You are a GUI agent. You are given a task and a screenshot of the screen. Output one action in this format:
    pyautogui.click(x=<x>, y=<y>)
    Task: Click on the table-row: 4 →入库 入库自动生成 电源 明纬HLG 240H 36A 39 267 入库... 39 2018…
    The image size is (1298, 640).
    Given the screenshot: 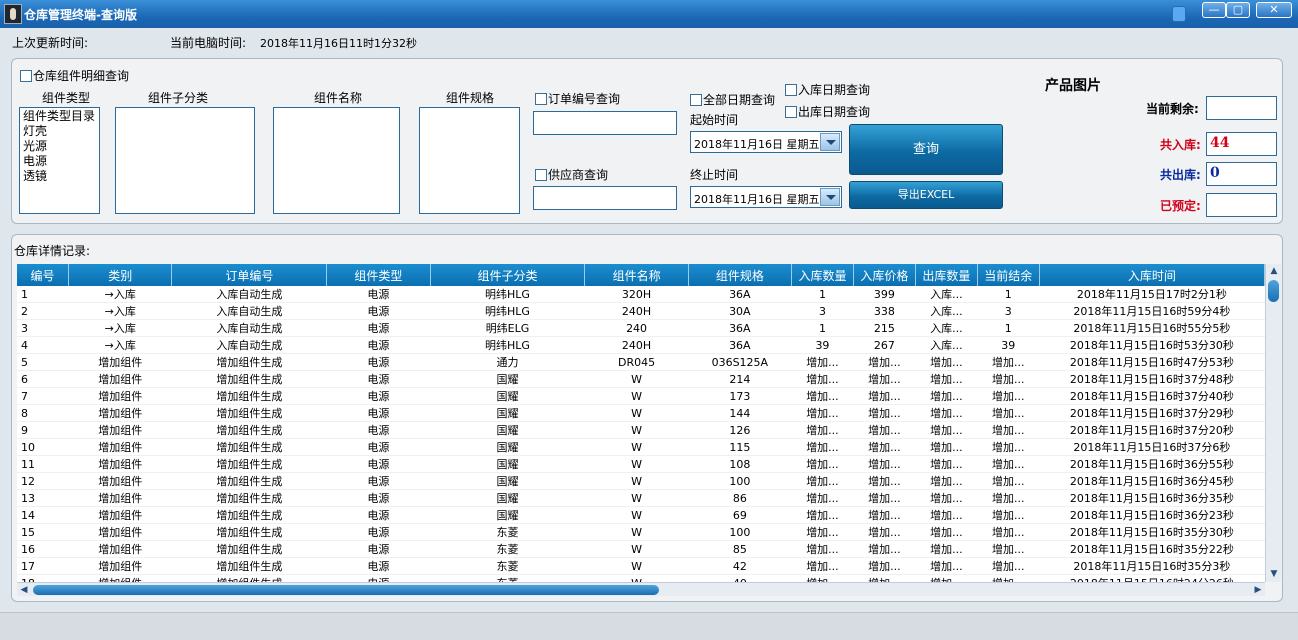 What is the action you would take?
    pyautogui.click(x=641, y=345)
    